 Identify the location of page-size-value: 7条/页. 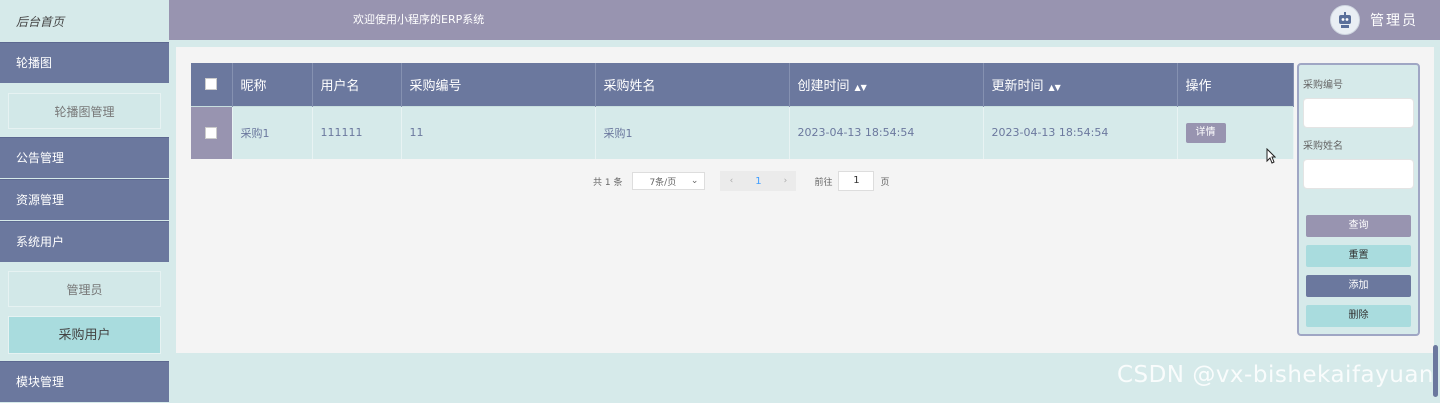
(663, 182).